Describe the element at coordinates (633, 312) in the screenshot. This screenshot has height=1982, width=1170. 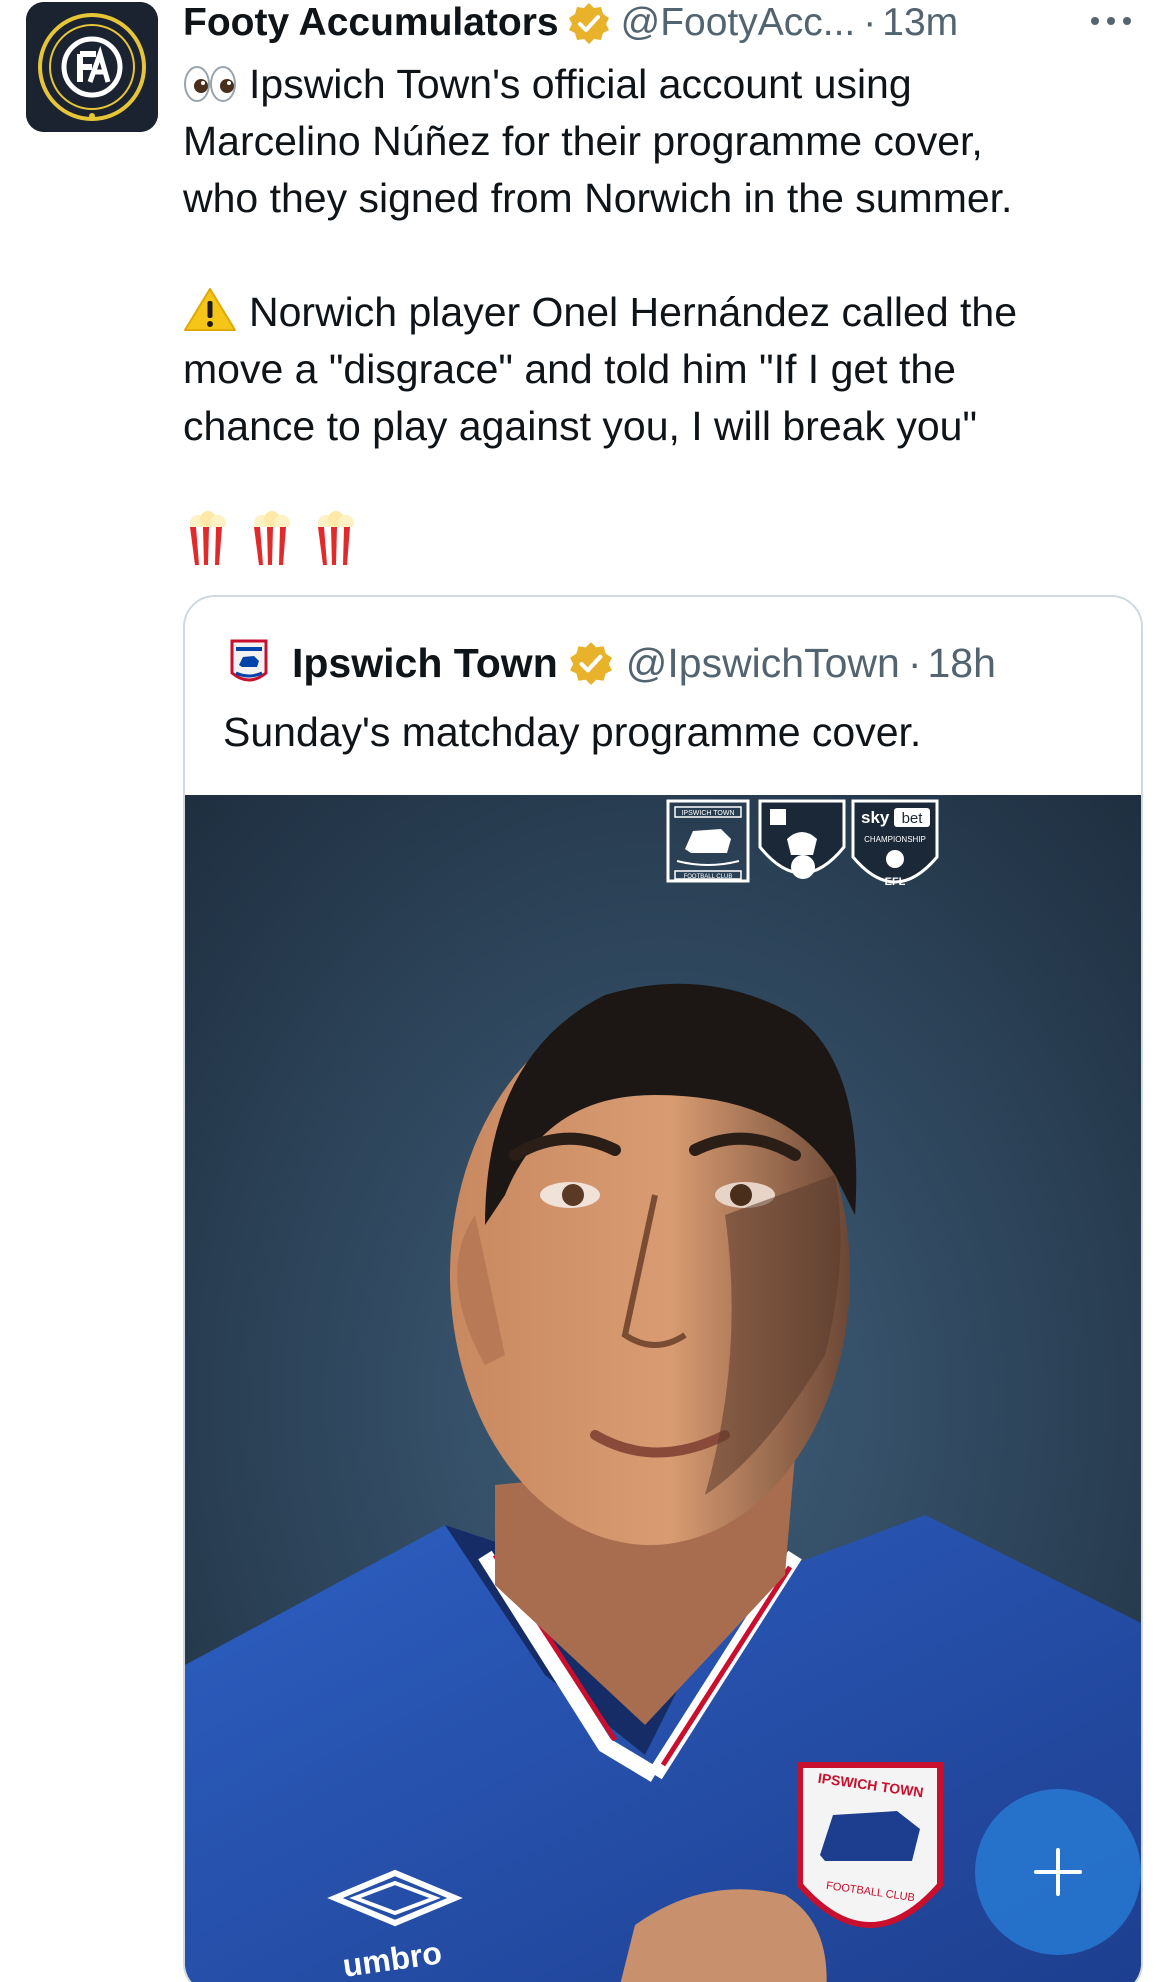
I see `tweet-text-line: Norwich player Onel Hernández called the` at that location.